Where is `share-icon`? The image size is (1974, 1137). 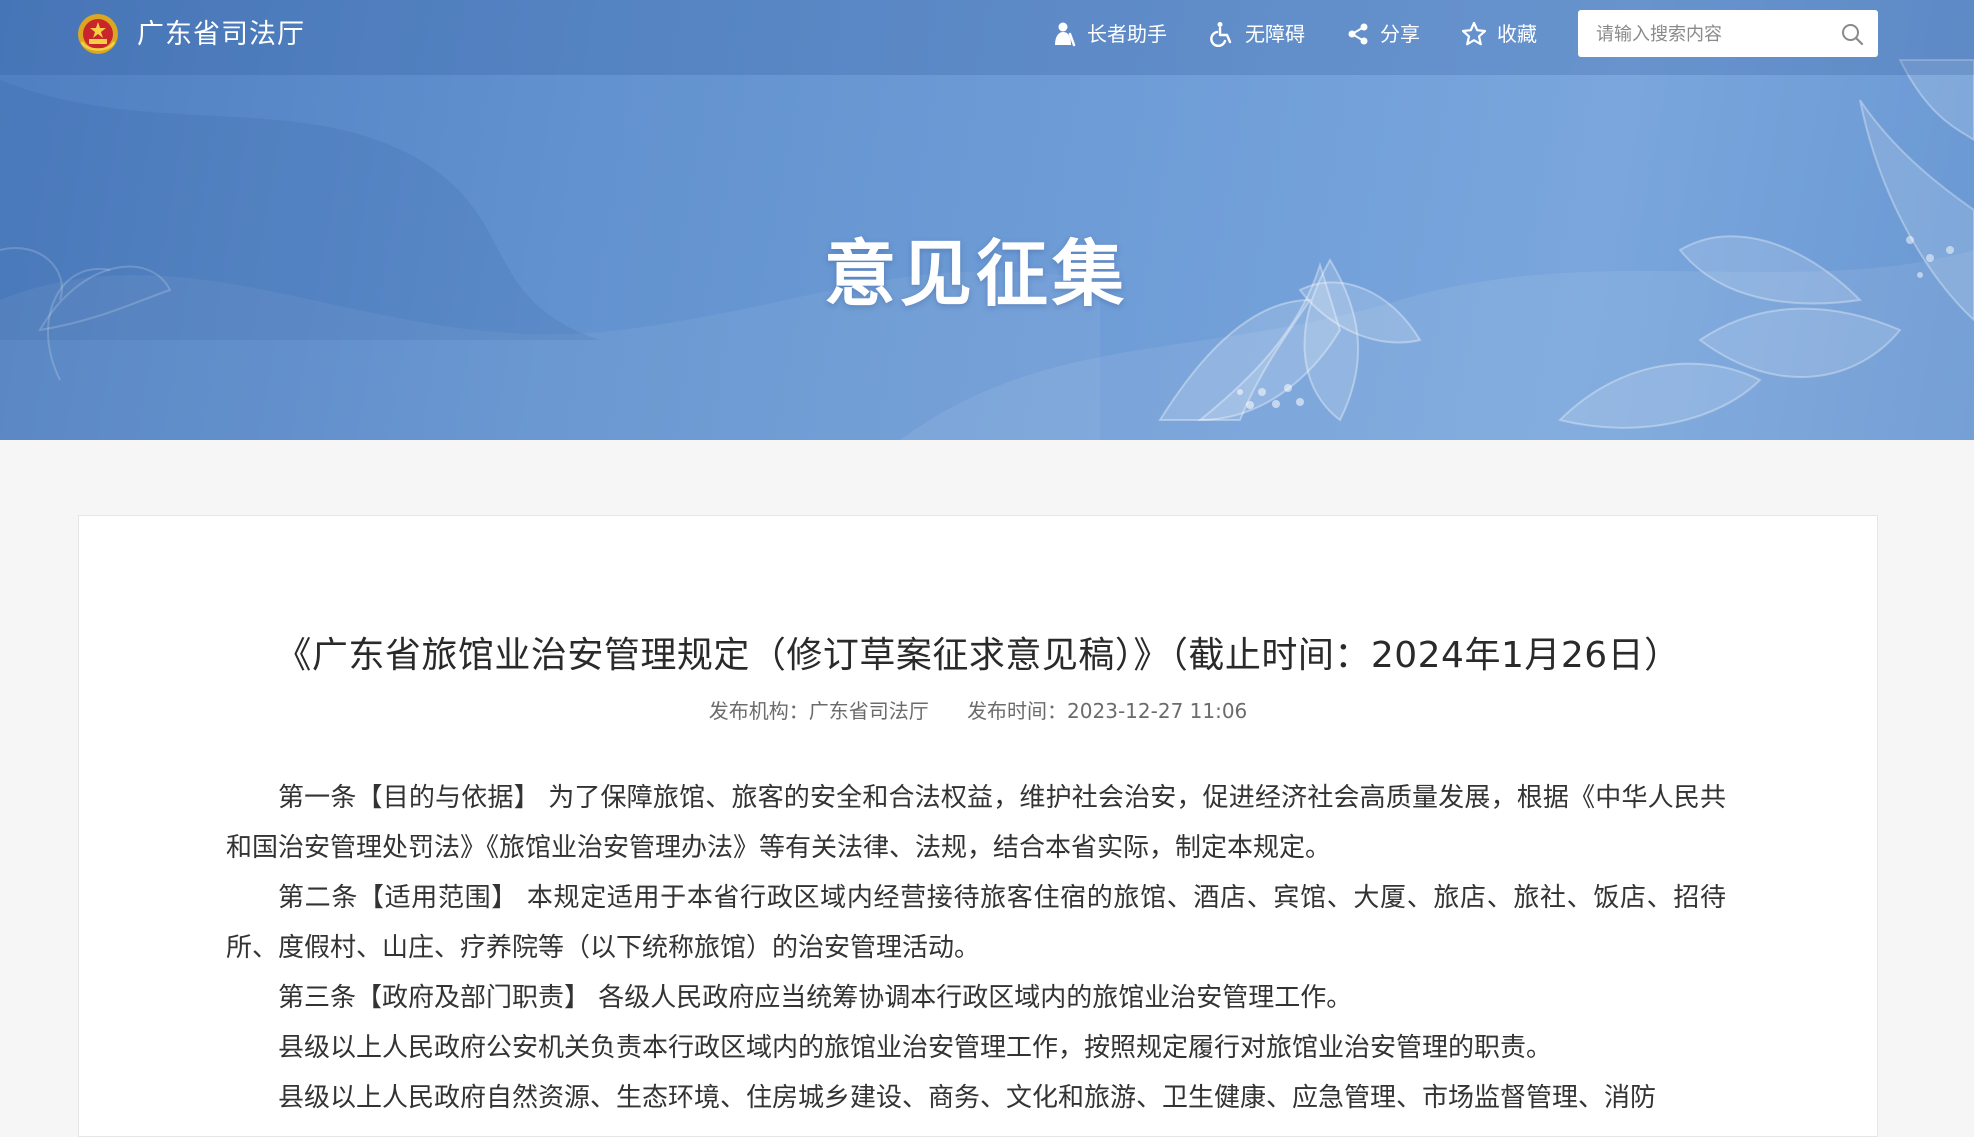 share-icon is located at coordinates (1358, 34).